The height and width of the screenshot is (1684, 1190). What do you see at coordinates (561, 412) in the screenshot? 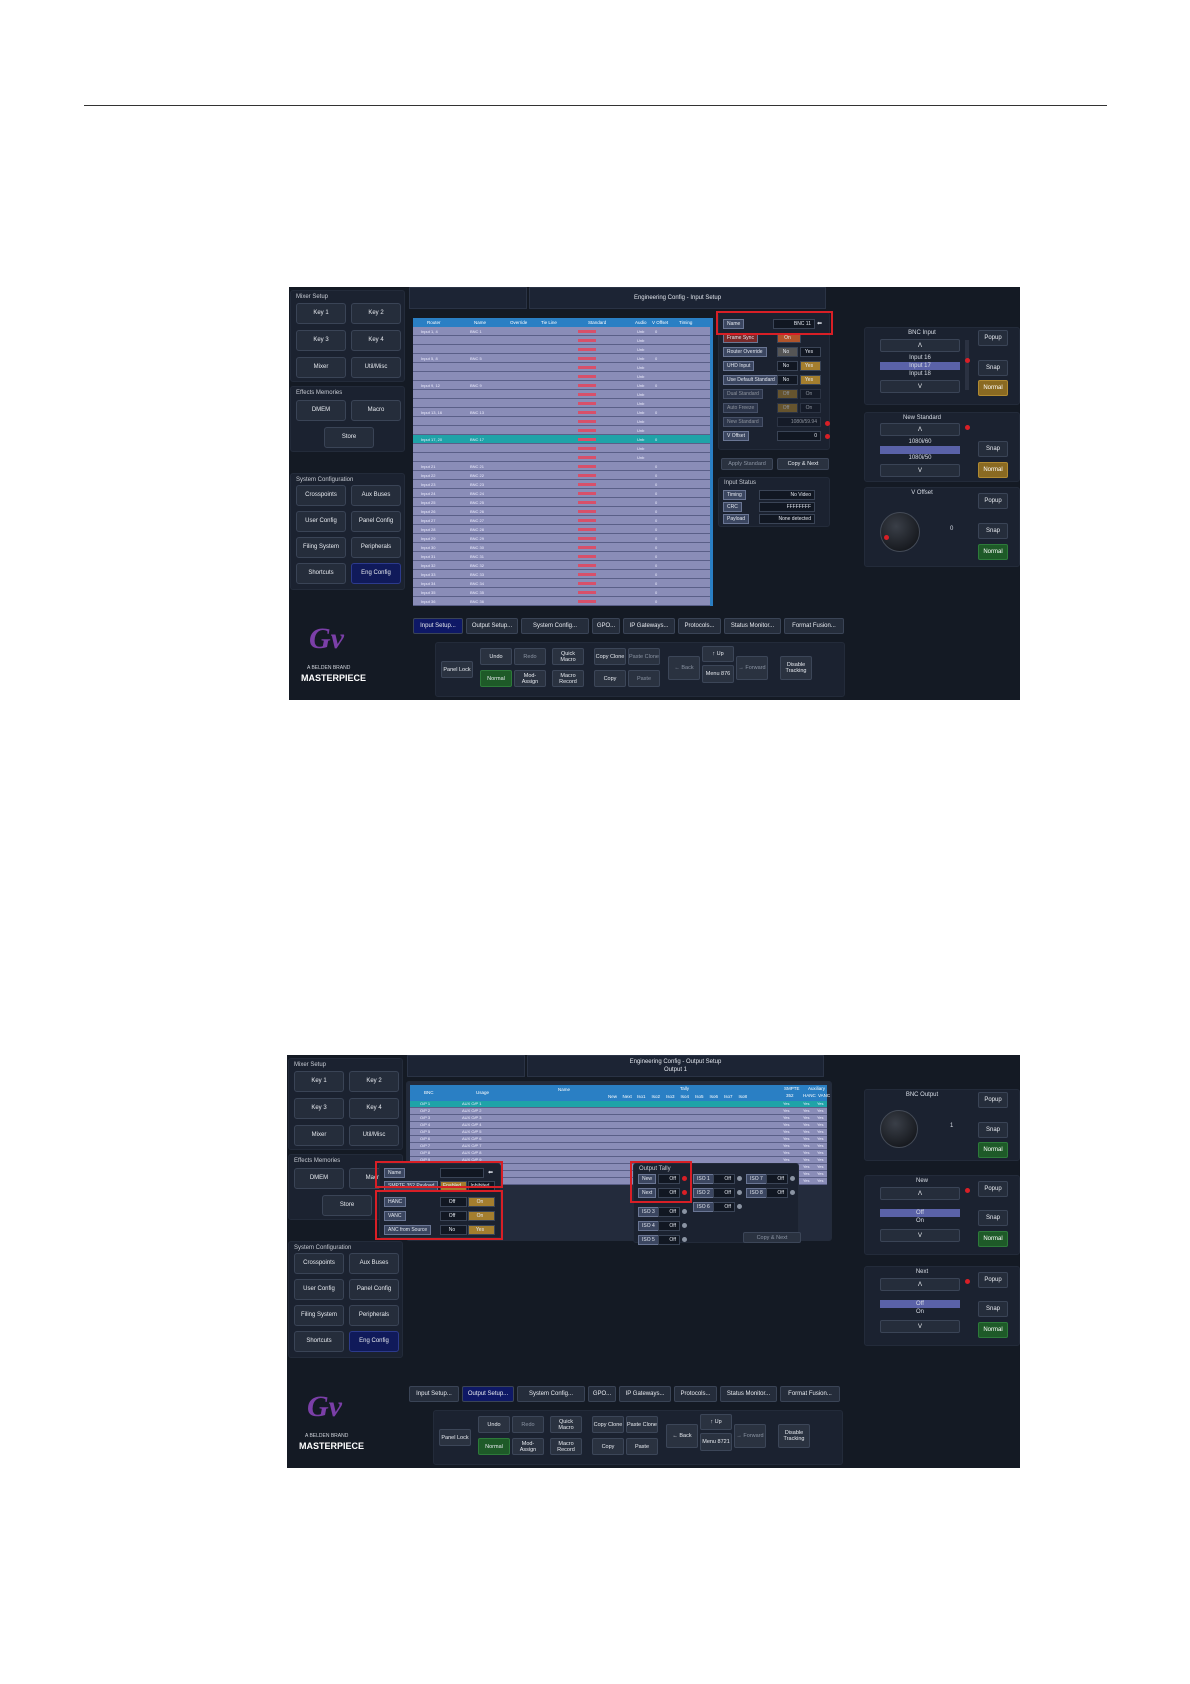
I see `table-row: Input 13, 16 BNC 13 Unb 0` at bounding box center [561, 412].